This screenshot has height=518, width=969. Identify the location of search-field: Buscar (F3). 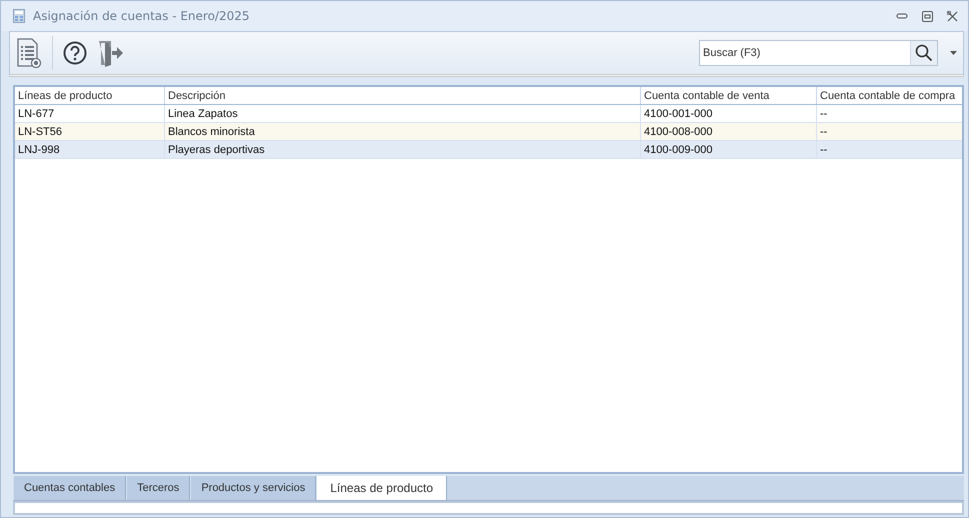
(804, 53).